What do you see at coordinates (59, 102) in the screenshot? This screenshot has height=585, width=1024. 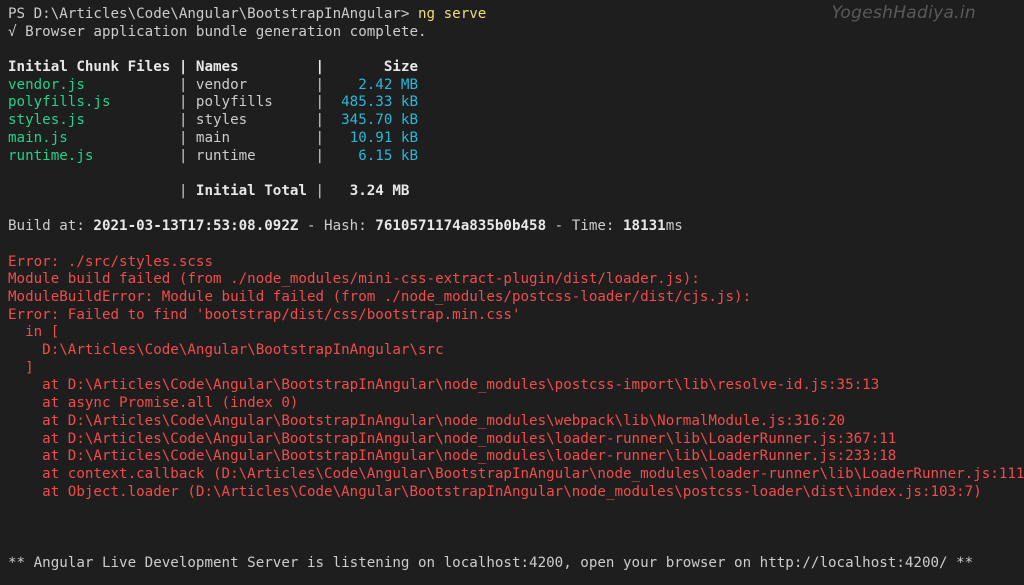 I see `chunk-file: polyfills.js` at bounding box center [59, 102].